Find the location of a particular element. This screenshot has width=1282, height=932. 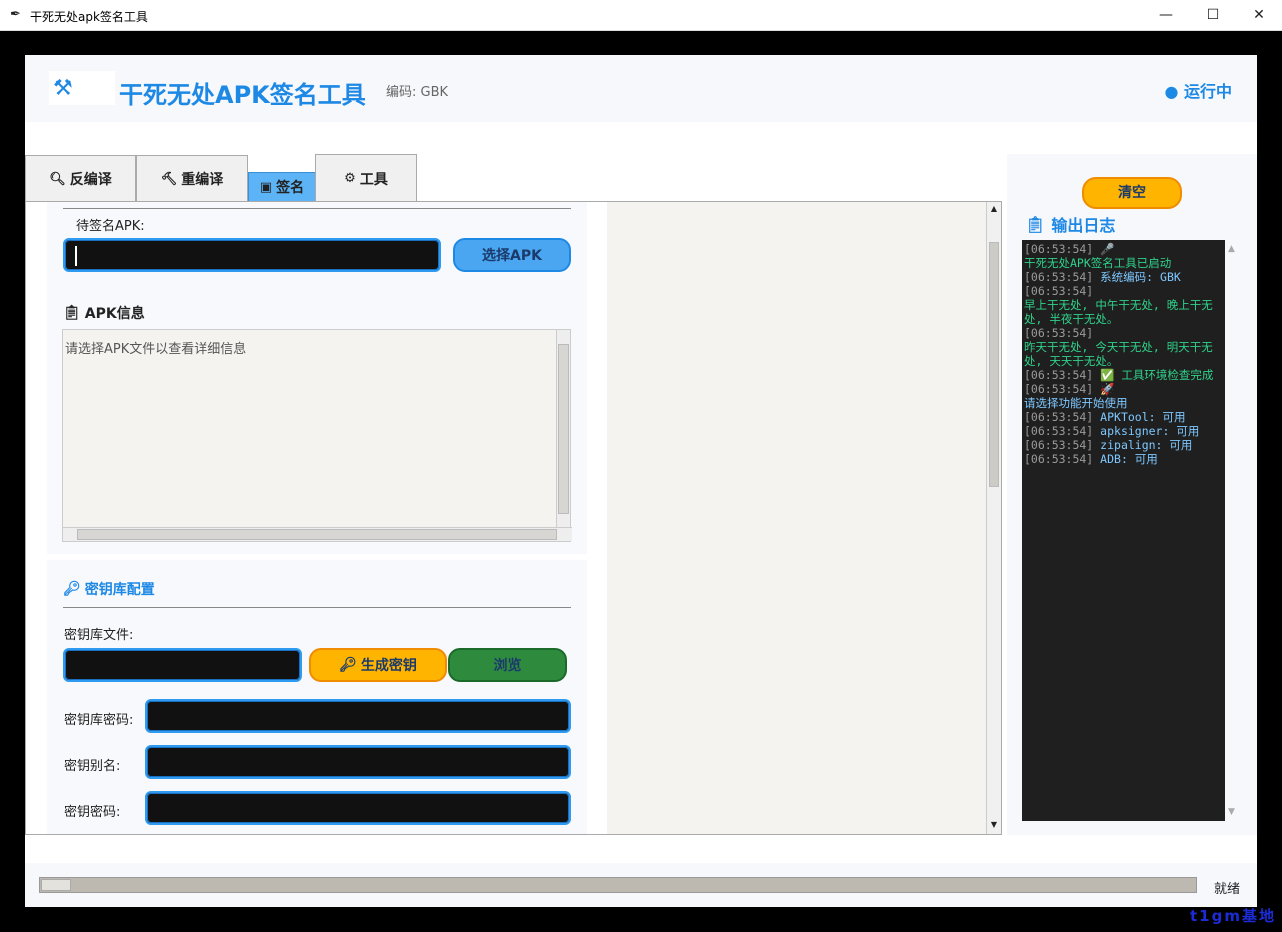

keystore-title: 🔑︎ 密钥库配置 is located at coordinates (109, 589).